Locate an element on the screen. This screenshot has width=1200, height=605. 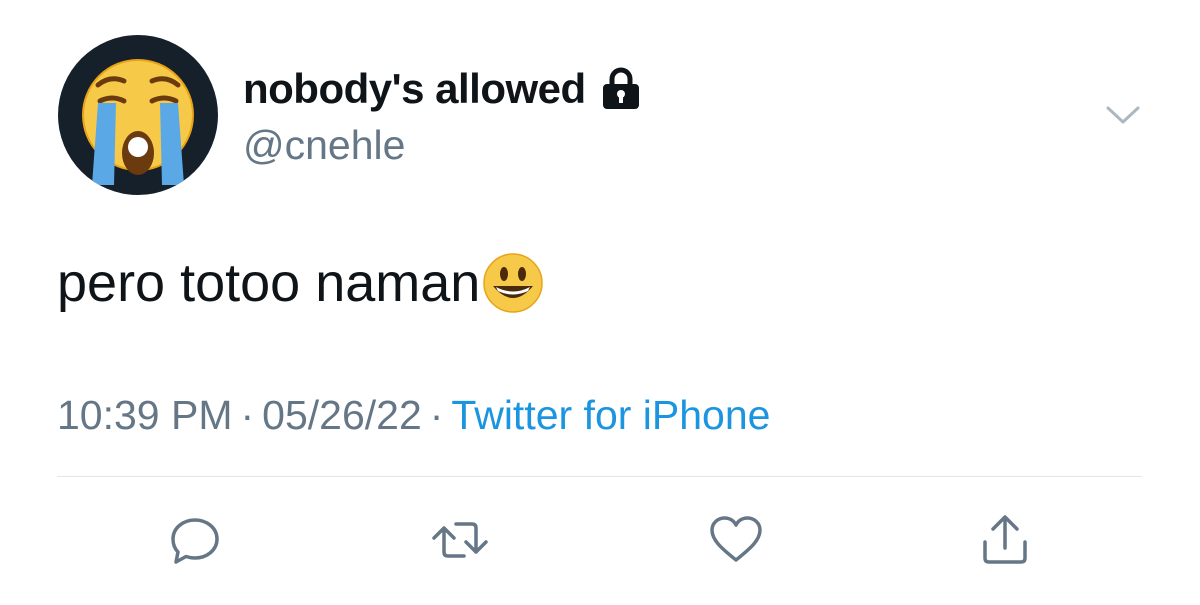
display-name: nobody's allowed is located at coordinates (414, 89).